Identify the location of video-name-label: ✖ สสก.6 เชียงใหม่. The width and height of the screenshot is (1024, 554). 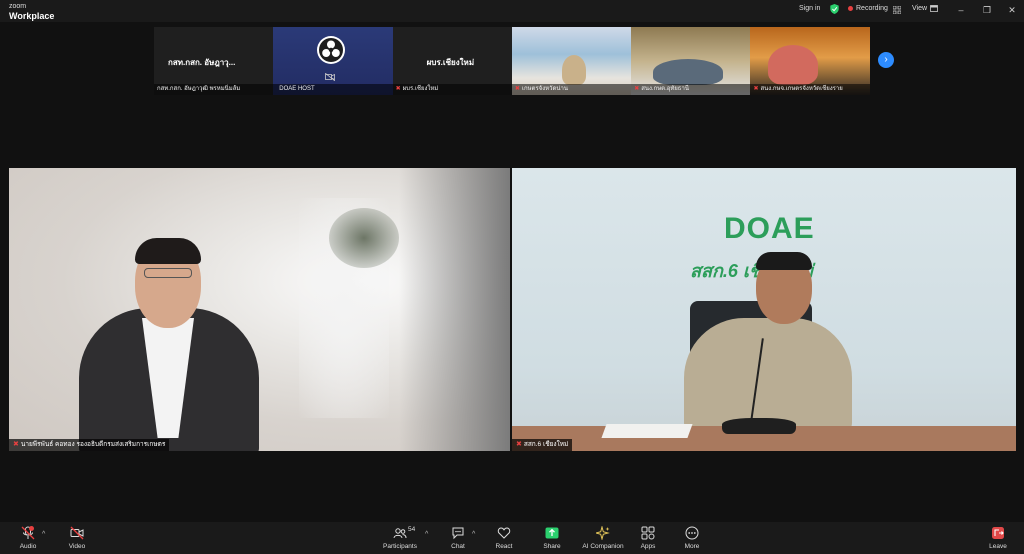
(542, 445).